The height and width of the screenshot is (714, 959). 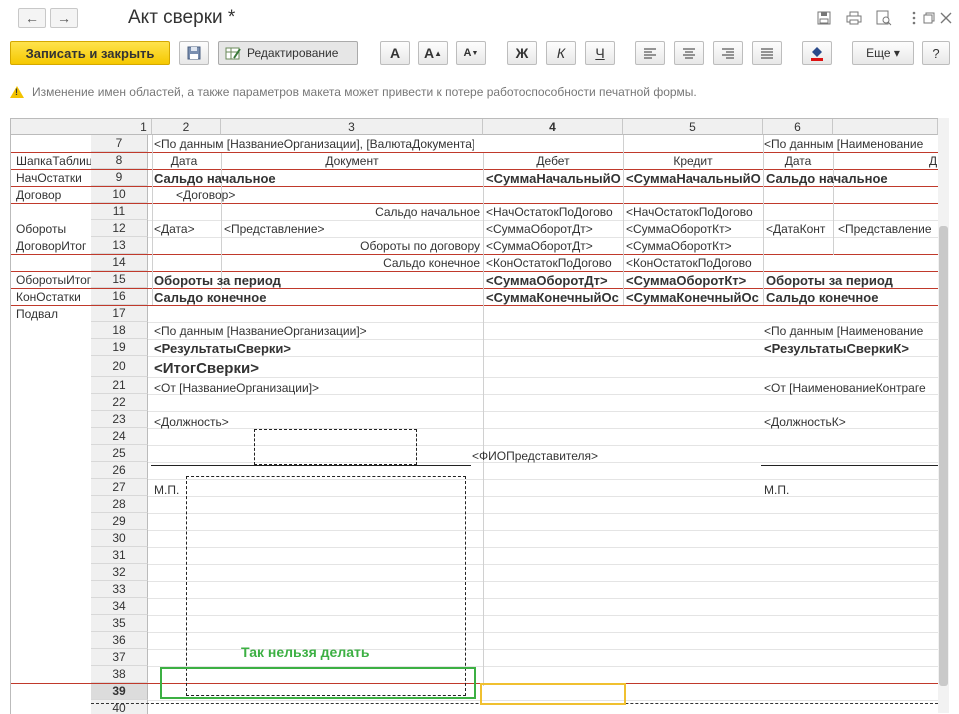 I want to click on help-button: ?, so click(x=936, y=53).